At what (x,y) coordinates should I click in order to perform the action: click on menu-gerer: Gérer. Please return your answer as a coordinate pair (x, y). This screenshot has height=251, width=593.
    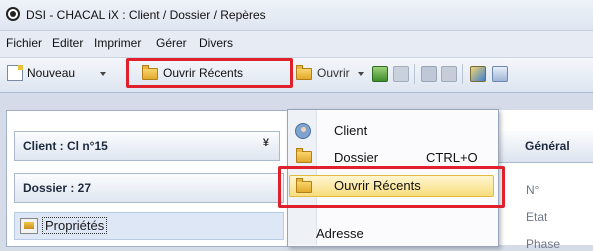
    Looking at the image, I should click on (171, 43).